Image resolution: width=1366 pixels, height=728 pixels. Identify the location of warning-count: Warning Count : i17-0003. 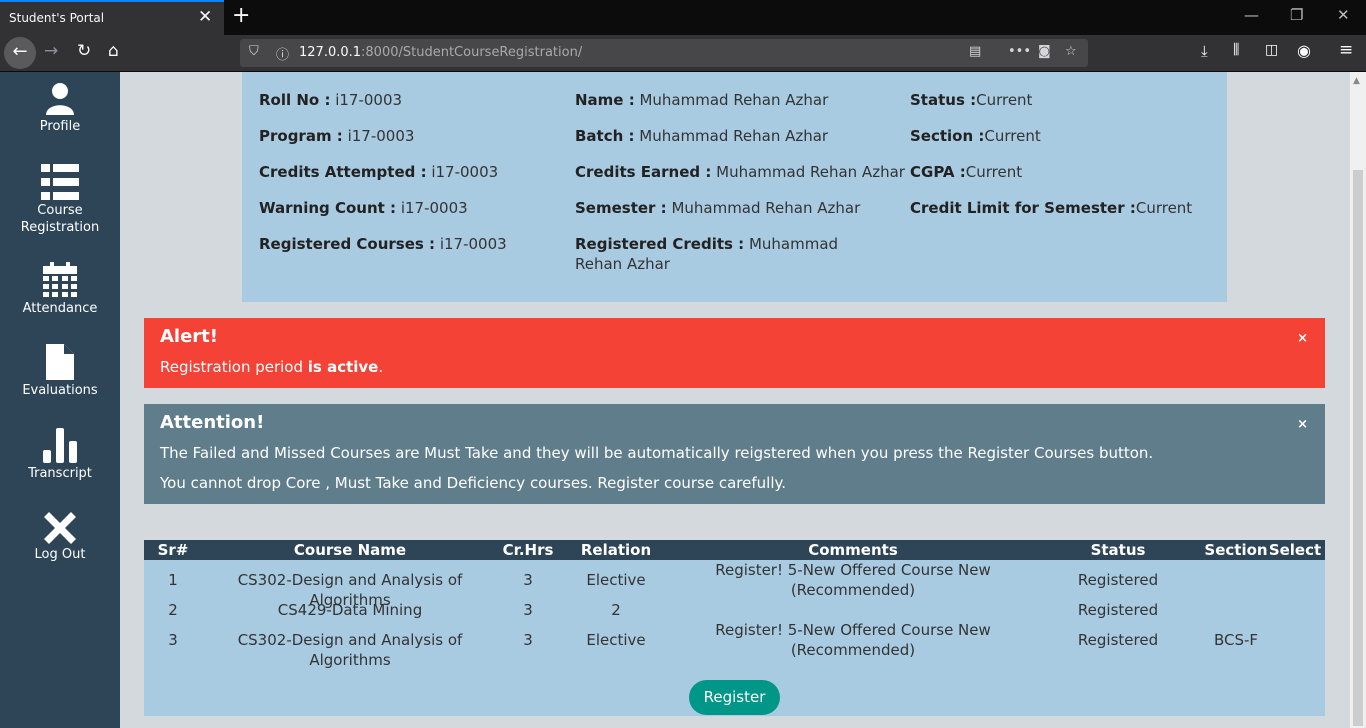
(363, 208).